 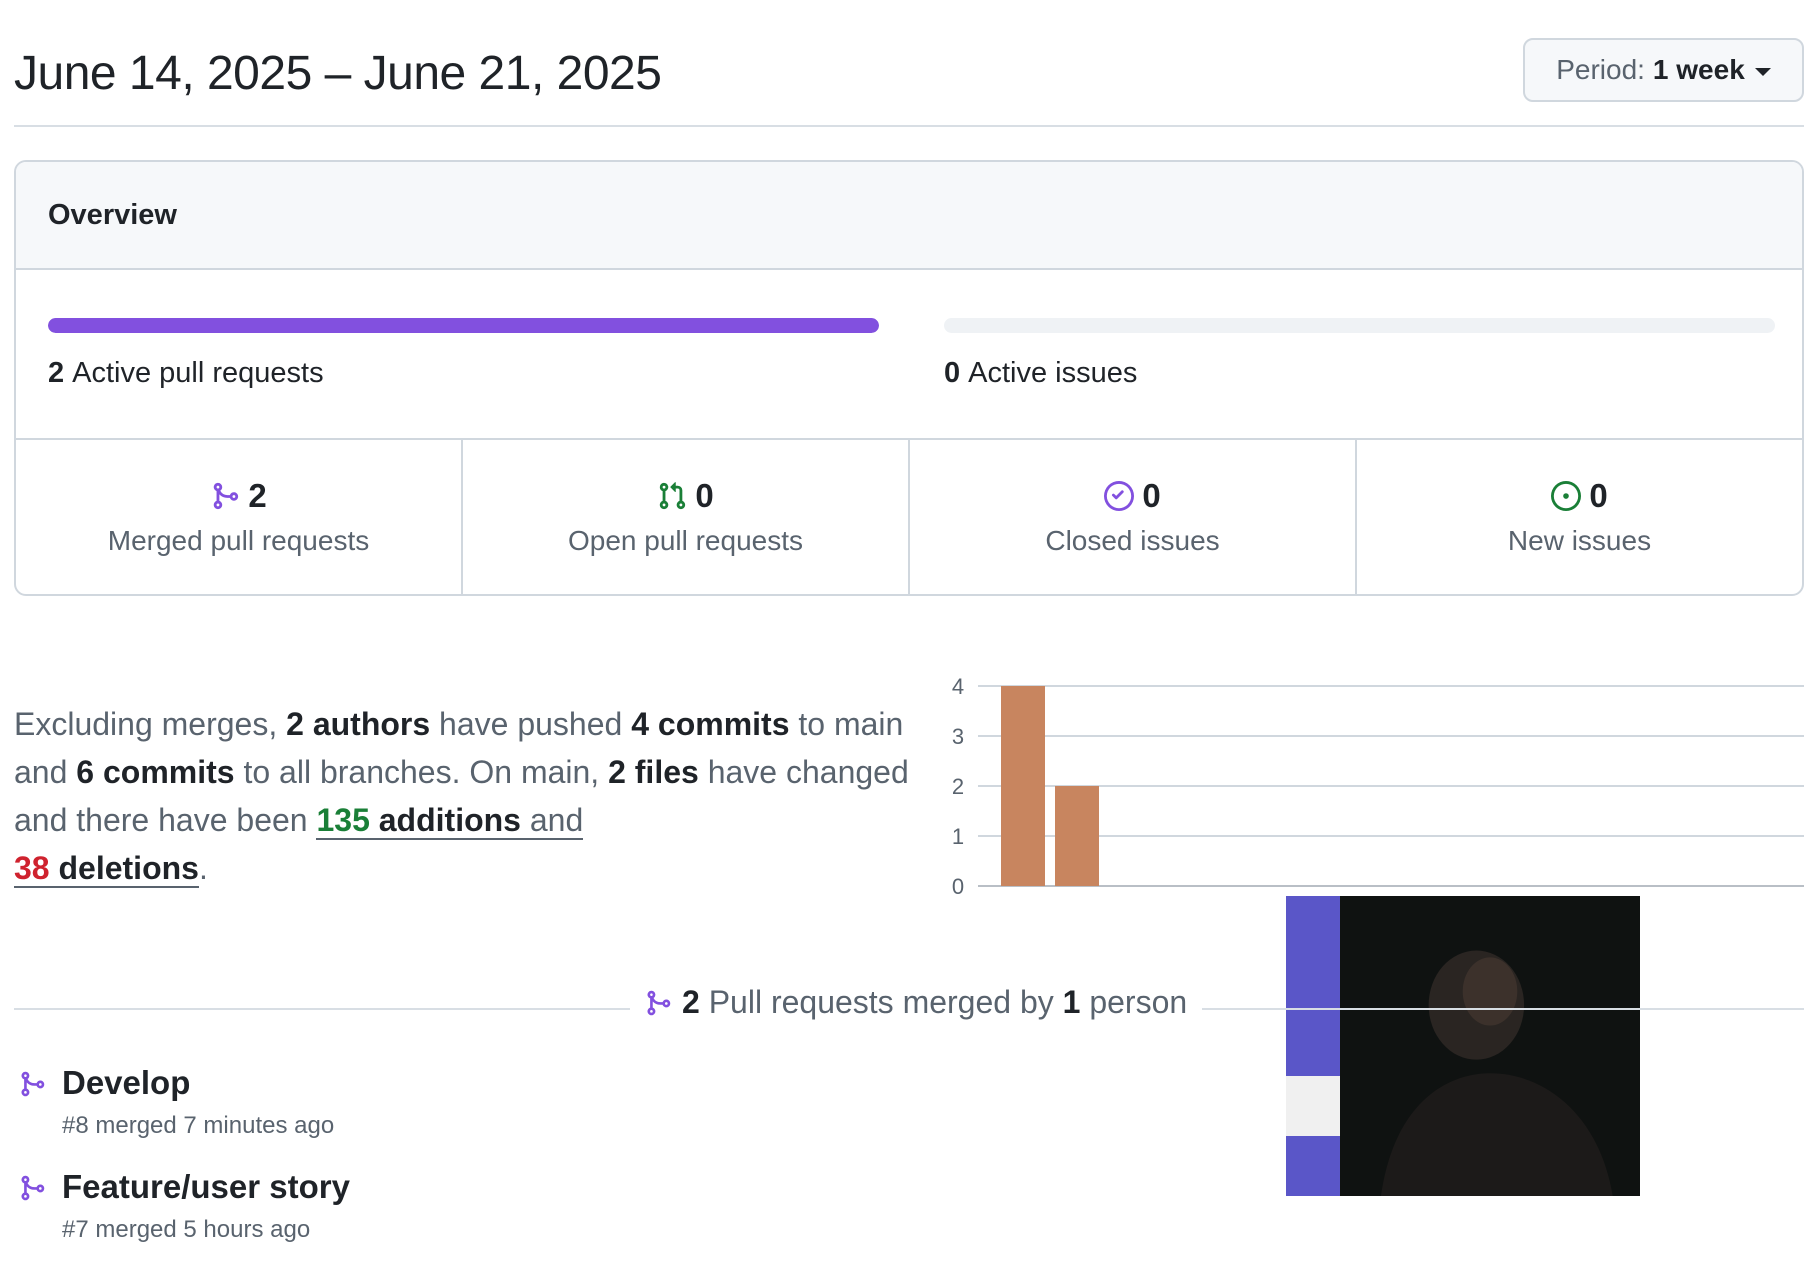 I want to click on additions-and: and, so click(x=552, y=820).